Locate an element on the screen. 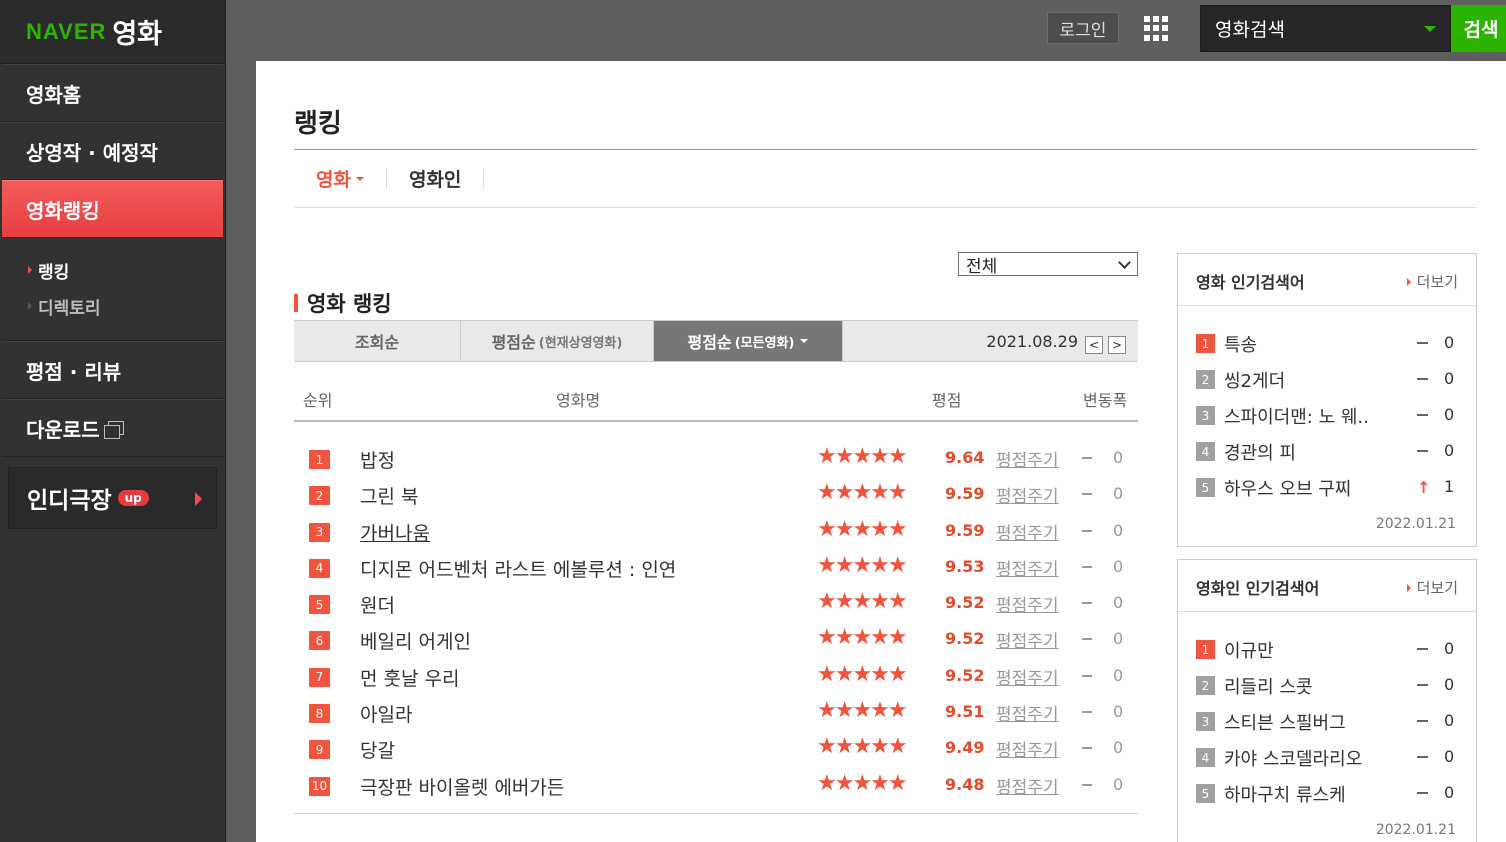 The image size is (1506, 842). table-row: 6 베일리 어게인 ★★★★★ 9.52 평점주기 0 is located at coordinates (716, 639).